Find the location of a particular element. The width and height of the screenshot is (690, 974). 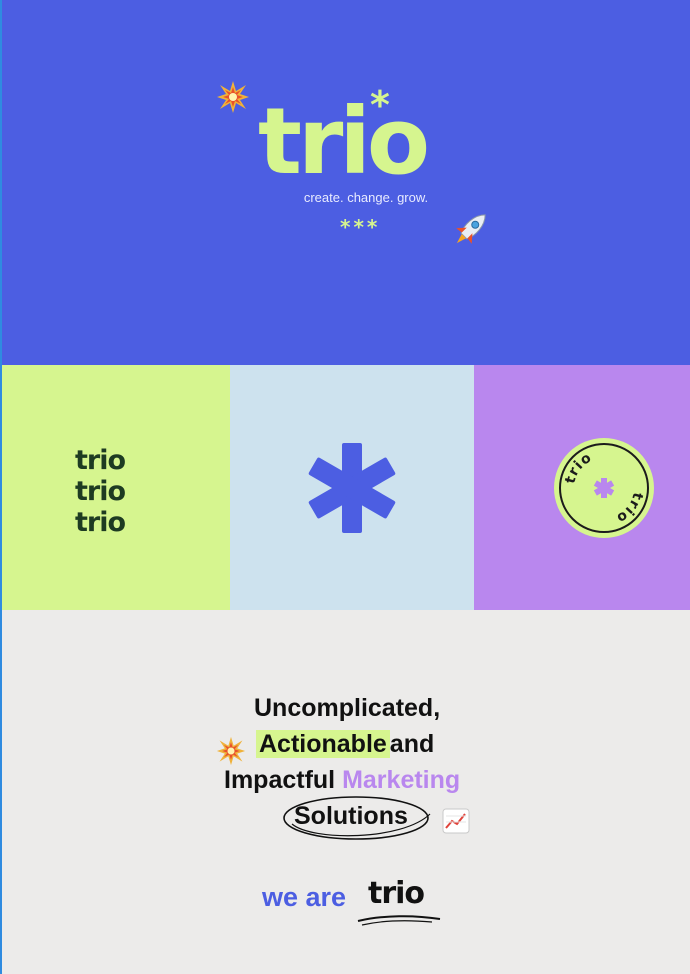

logo-star: * is located at coordinates (380, 105).